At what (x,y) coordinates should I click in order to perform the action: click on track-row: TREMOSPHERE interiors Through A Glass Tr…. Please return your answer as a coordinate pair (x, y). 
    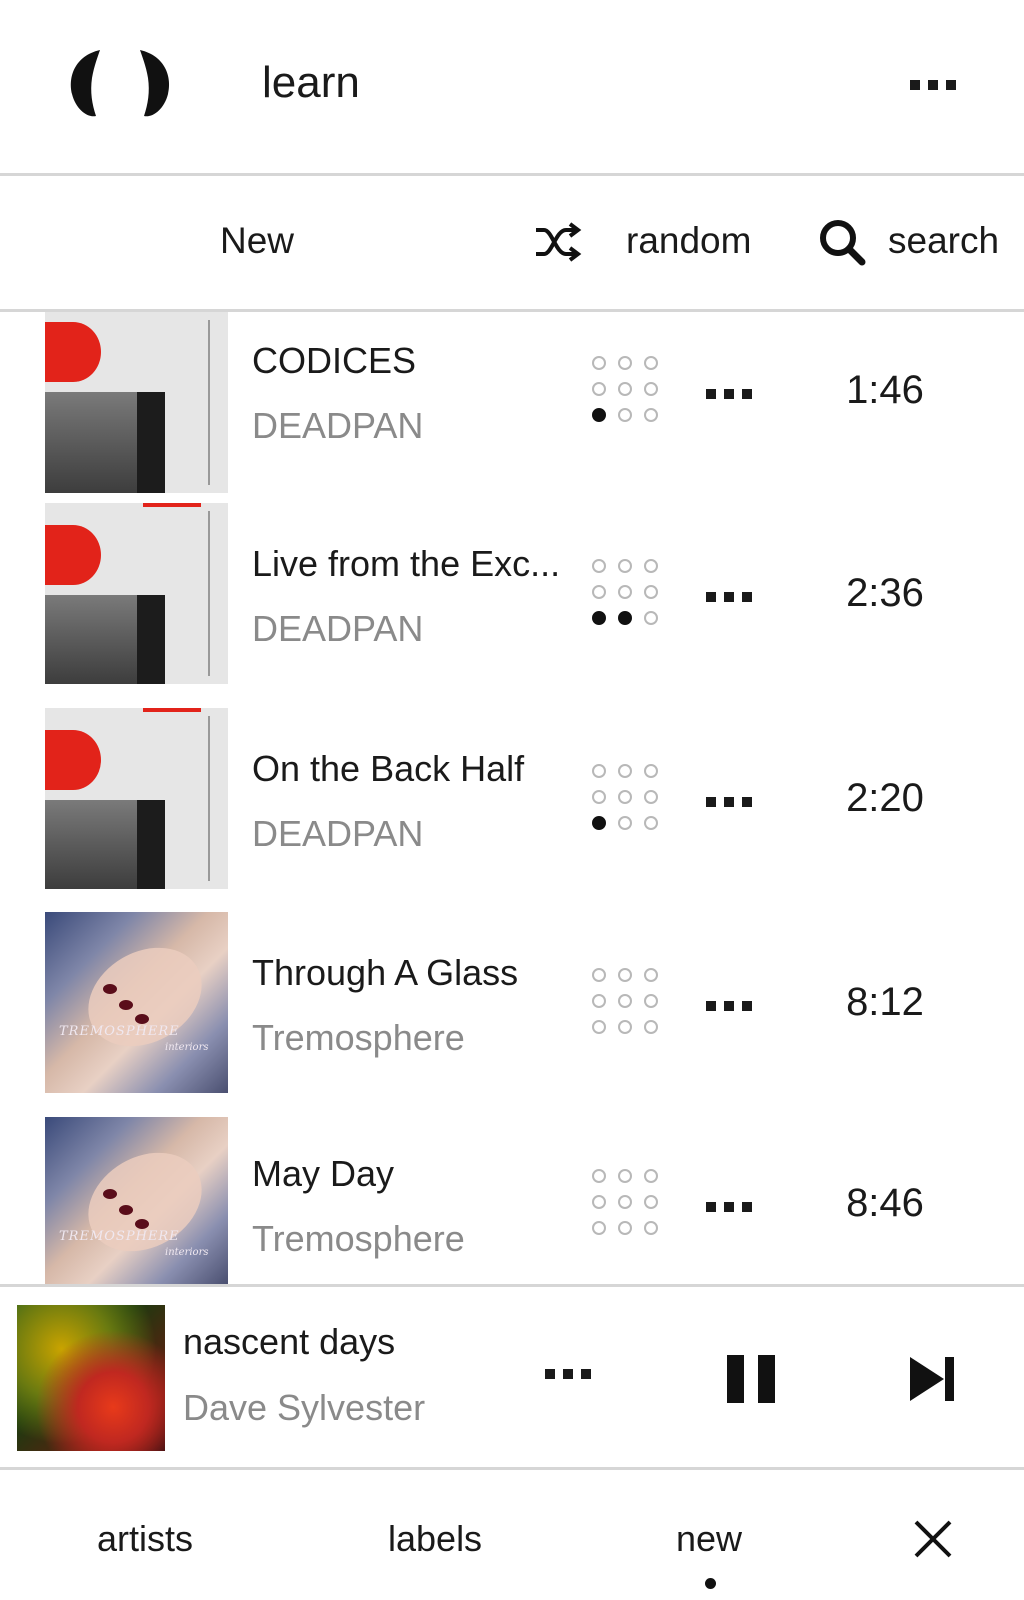
    Looking at the image, I should click on (512, 1014).